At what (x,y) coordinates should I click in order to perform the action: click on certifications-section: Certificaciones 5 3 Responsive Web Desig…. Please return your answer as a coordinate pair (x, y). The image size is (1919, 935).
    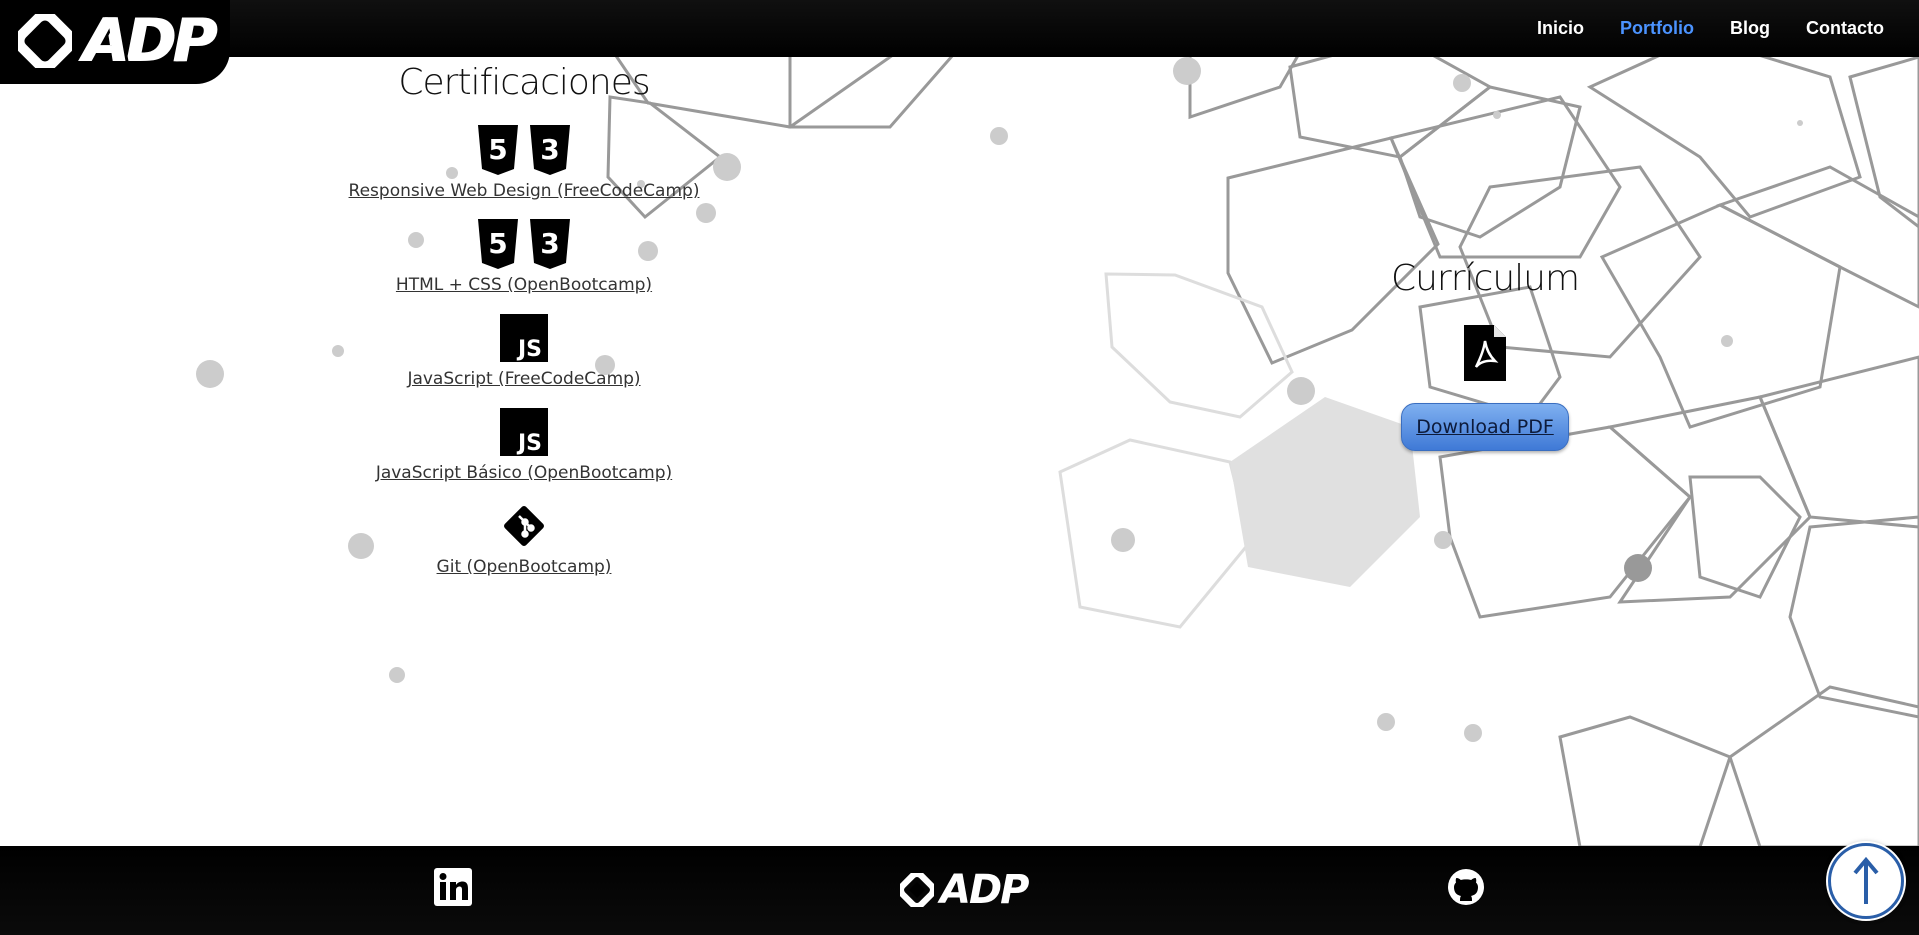
    Looking at the image, I should click on (524, 328).